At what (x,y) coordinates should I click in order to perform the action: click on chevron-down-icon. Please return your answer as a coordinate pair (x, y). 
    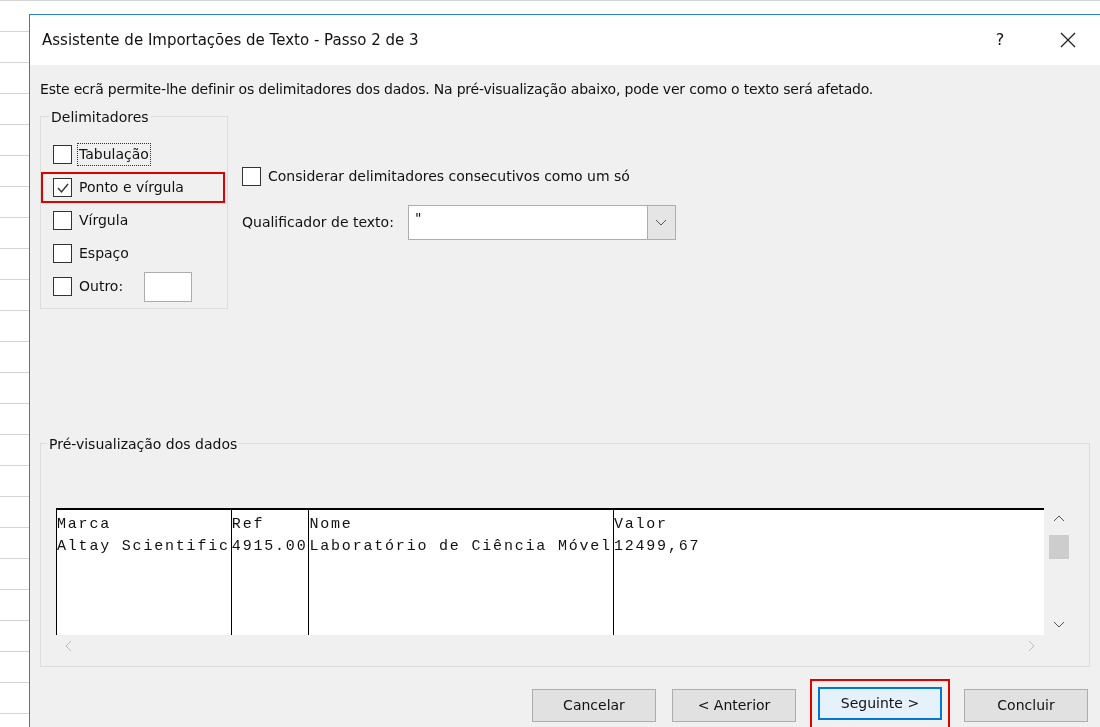
    Looking at the image, I should click on (661, 222).